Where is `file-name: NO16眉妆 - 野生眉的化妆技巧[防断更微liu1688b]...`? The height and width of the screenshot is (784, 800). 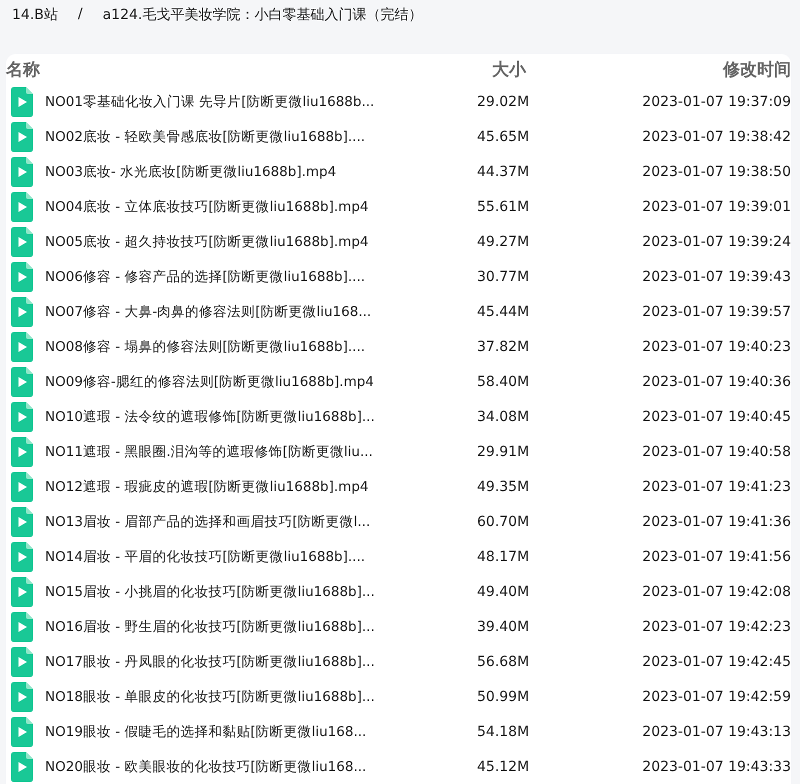 file-name: NO16眉妆 - 野生眉的化妆技巧[防断更微liu1688b]... is located at coordinates (261, 627).